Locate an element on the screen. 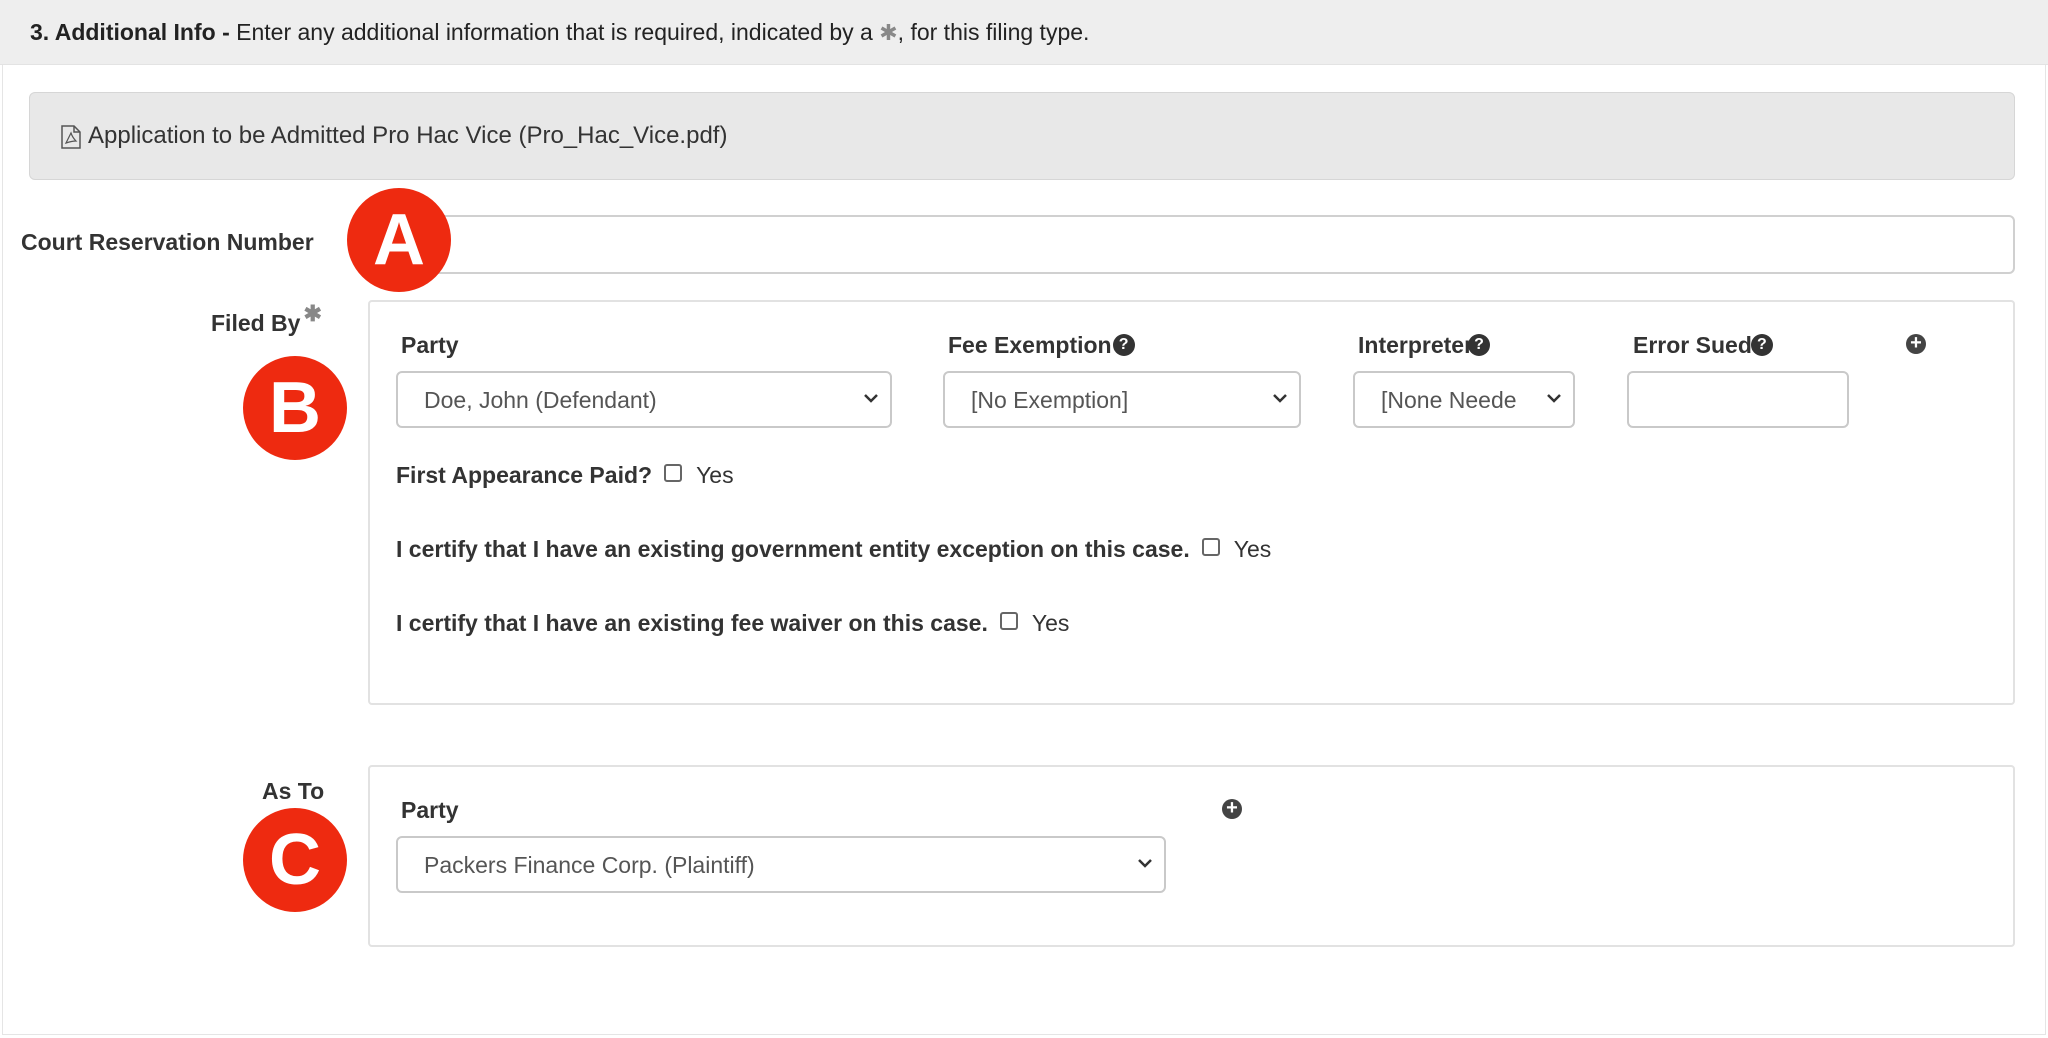 The width and height of the screenshot is (2048, 1038). fee-exemption-column-label: Fee Exemption? is located at coordinates (1041, 345).